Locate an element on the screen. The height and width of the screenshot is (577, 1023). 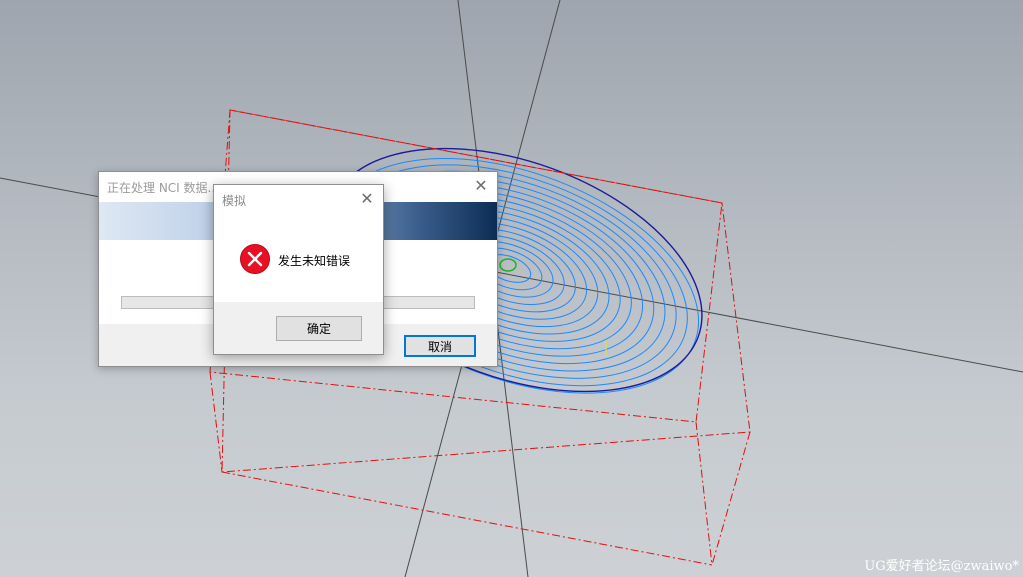
ok-button: 确定 is located at coordinates (319, 328).